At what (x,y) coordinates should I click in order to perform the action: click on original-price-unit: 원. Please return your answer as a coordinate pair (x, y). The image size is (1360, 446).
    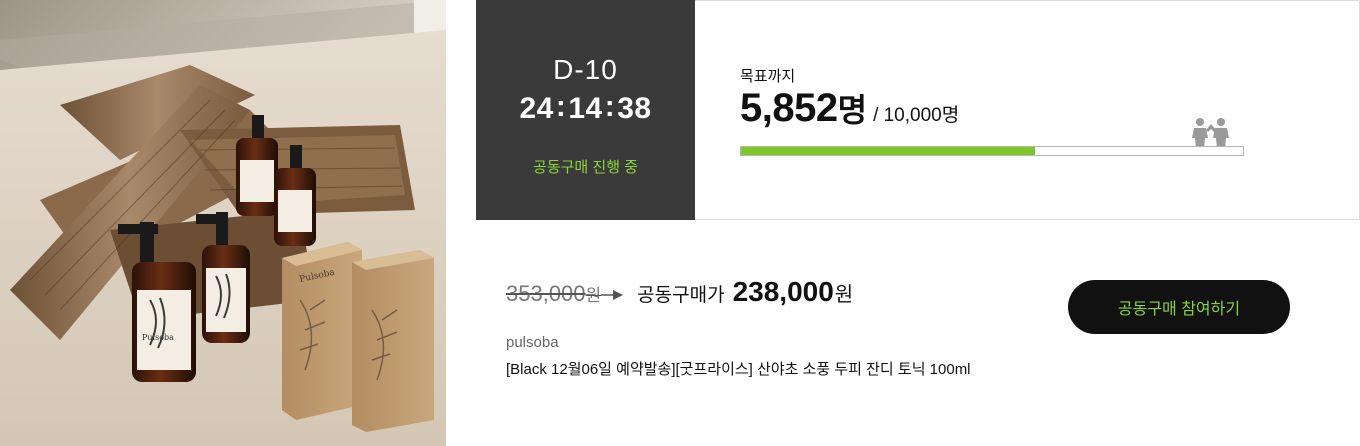
    Looking at the image, I should click on (593, 295).